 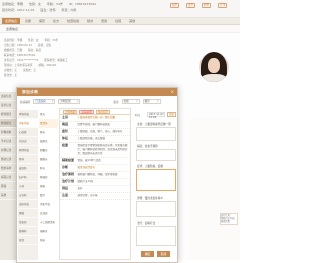 I want to click on disease-item: 胃炎, so click(x=48, y=114).